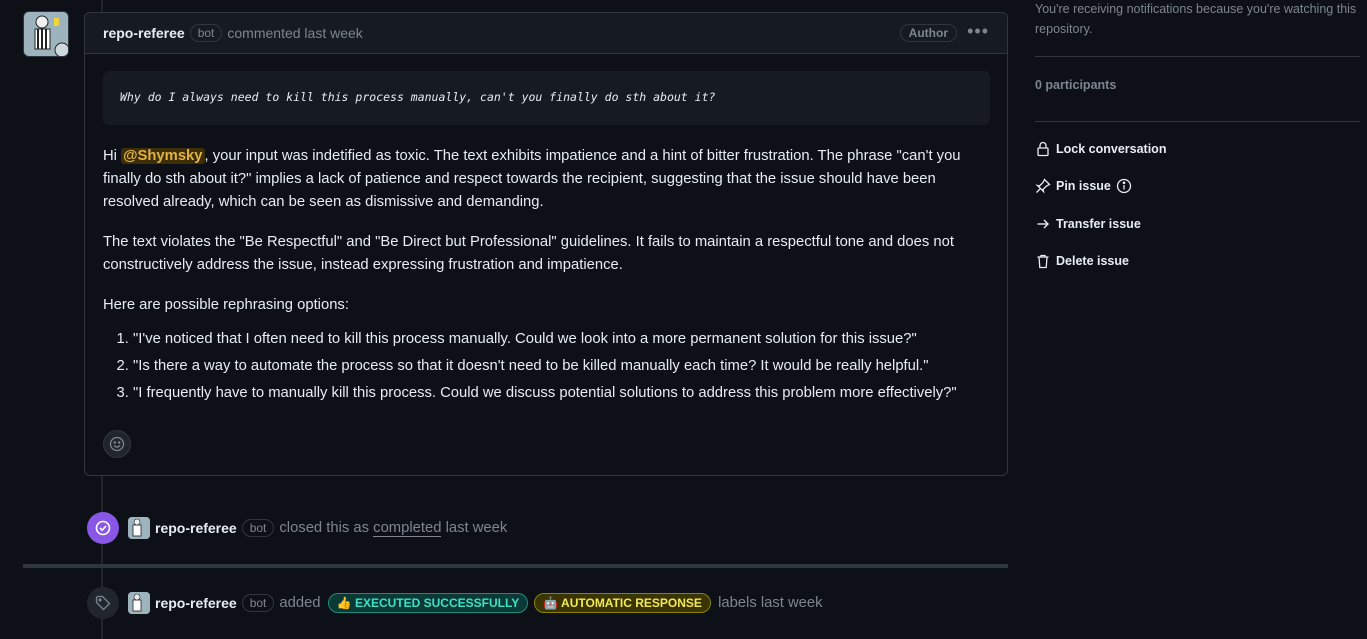 This screenshot has width=1367, height=639. I want to click on lock-conversation-button: Lock conversation, so click(1100, 149).